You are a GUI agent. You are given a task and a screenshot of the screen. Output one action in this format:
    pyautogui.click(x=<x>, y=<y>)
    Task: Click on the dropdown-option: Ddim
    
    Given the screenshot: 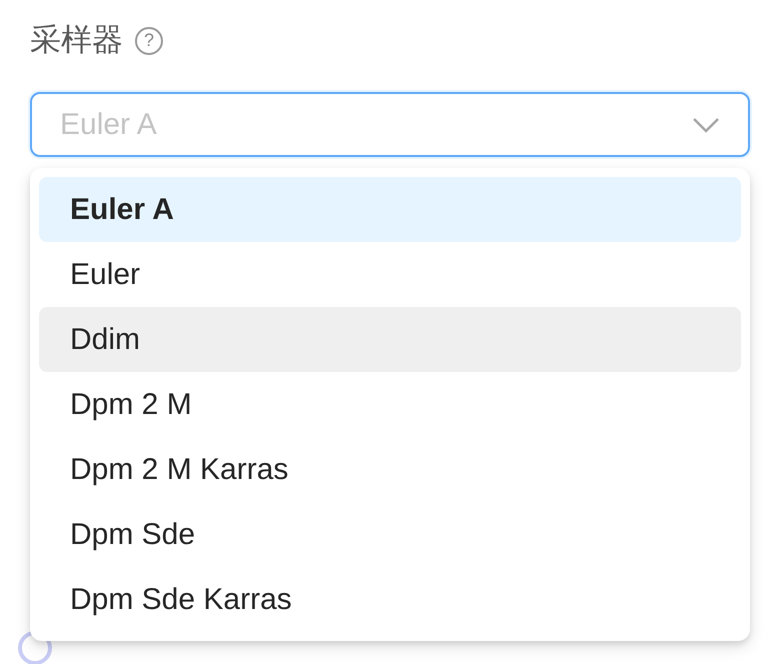 What is the action you would take?
    pyautogui.click(x=390, y=339)
    